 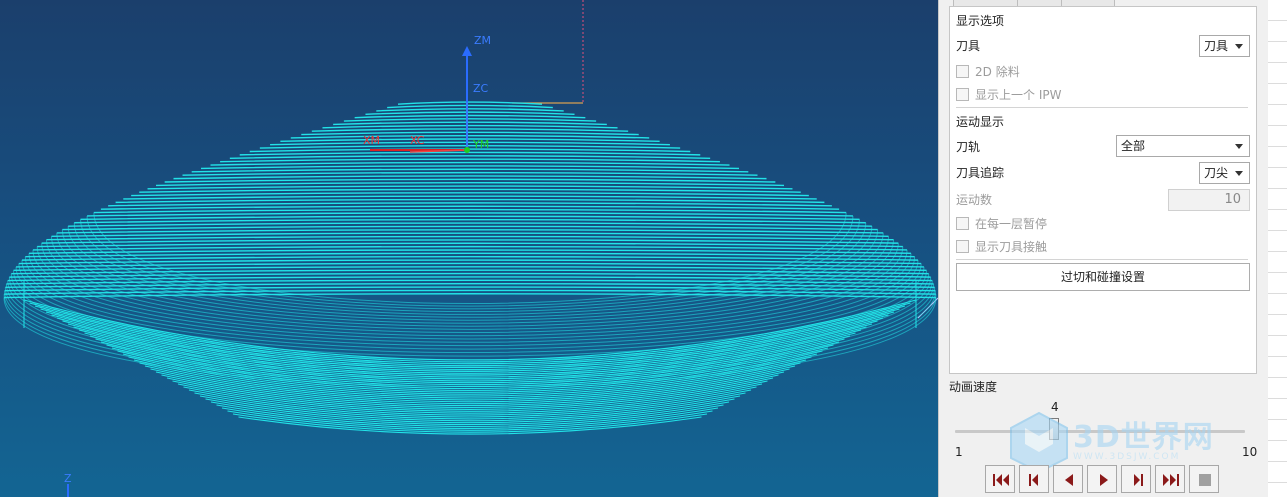 What do you see at coordinates (417, 140) in the screenshot?
I see `axis-label-xc: XC` at bounding box center [417, 140].